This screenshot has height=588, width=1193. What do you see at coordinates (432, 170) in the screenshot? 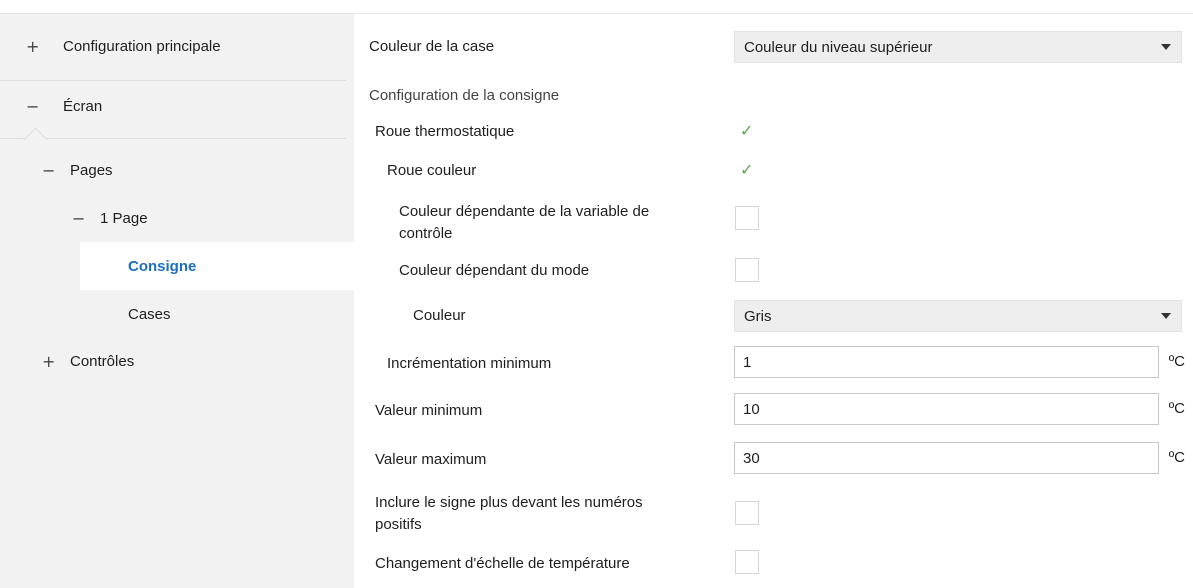
I see `color-wheel-label: Roue couleur` at bounding box center [432, 170].